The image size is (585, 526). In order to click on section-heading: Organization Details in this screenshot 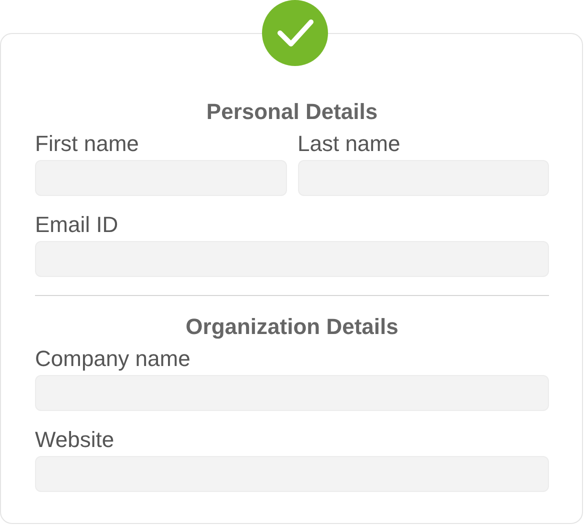, I will do `click(292, 327)`.